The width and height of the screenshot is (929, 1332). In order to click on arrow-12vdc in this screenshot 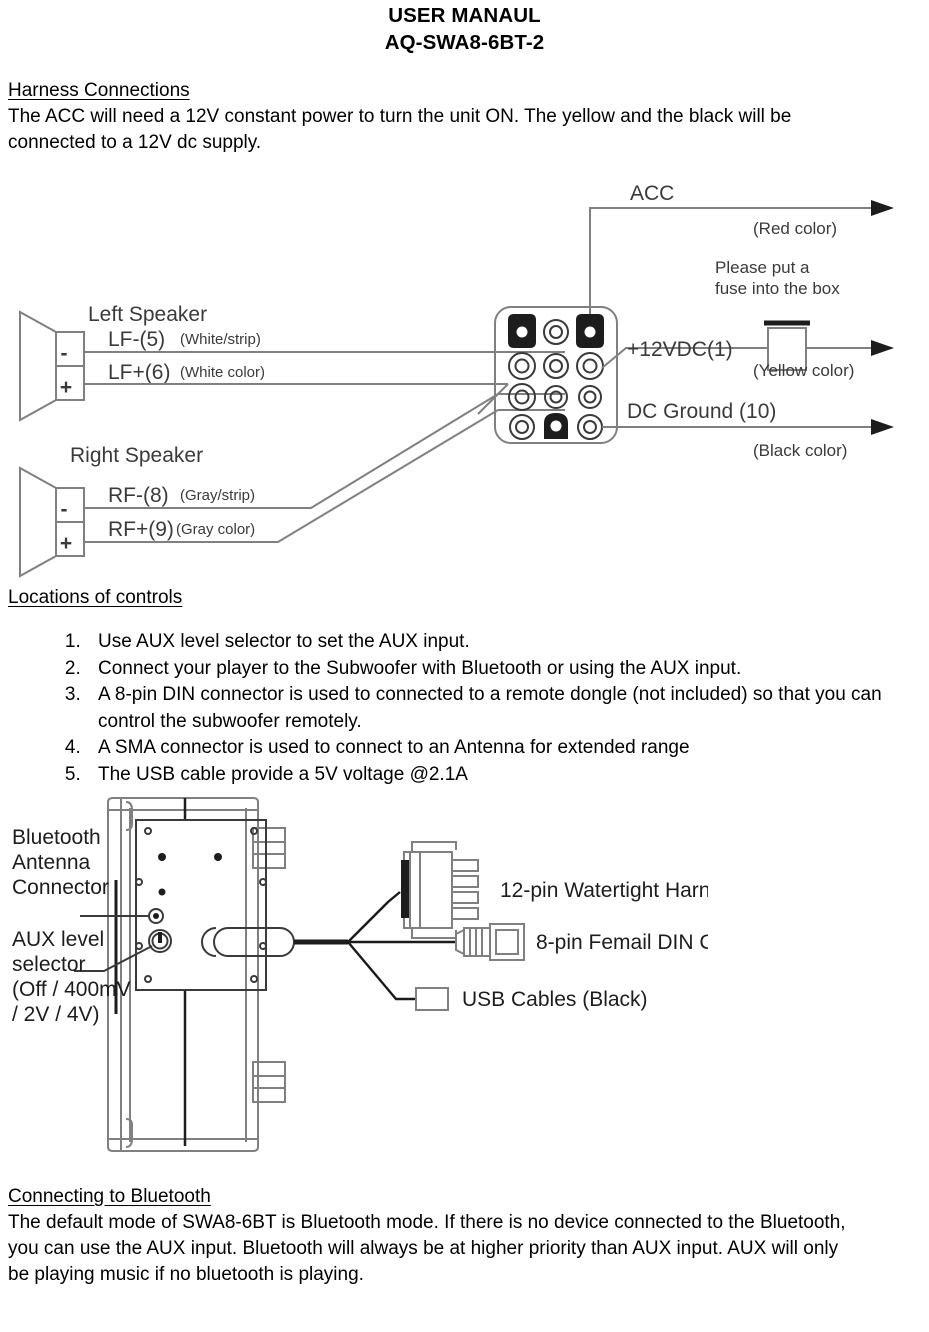, I will do `click(882, 348)`.